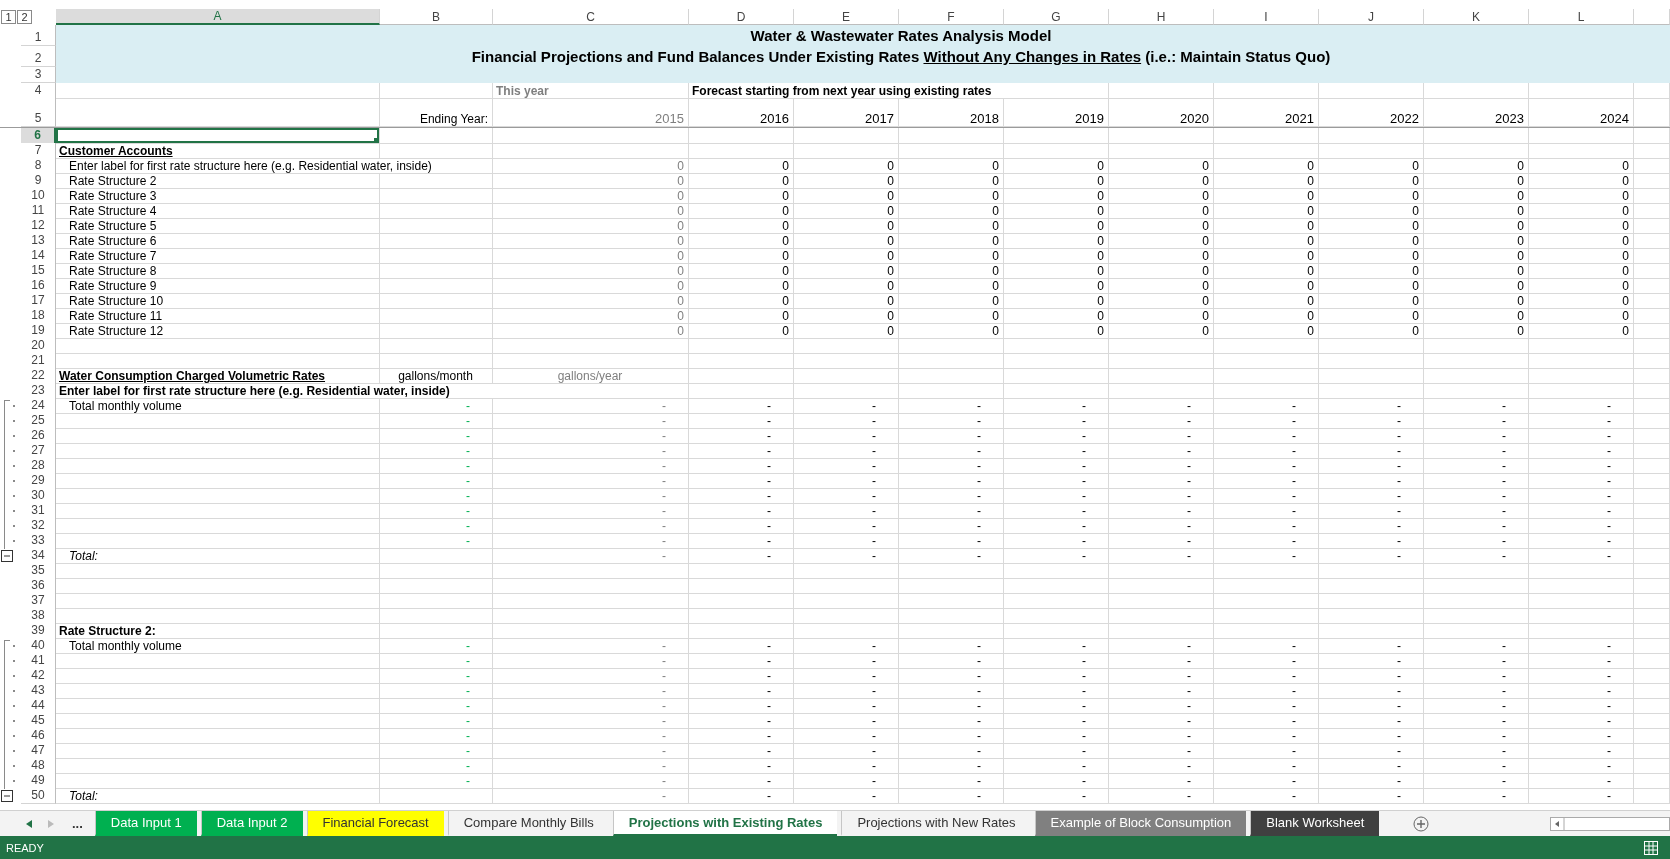 This screenshot has height=859, width=1670. I want to click on sheet-tab: Projections with Existing Rates, so click(725, 823).